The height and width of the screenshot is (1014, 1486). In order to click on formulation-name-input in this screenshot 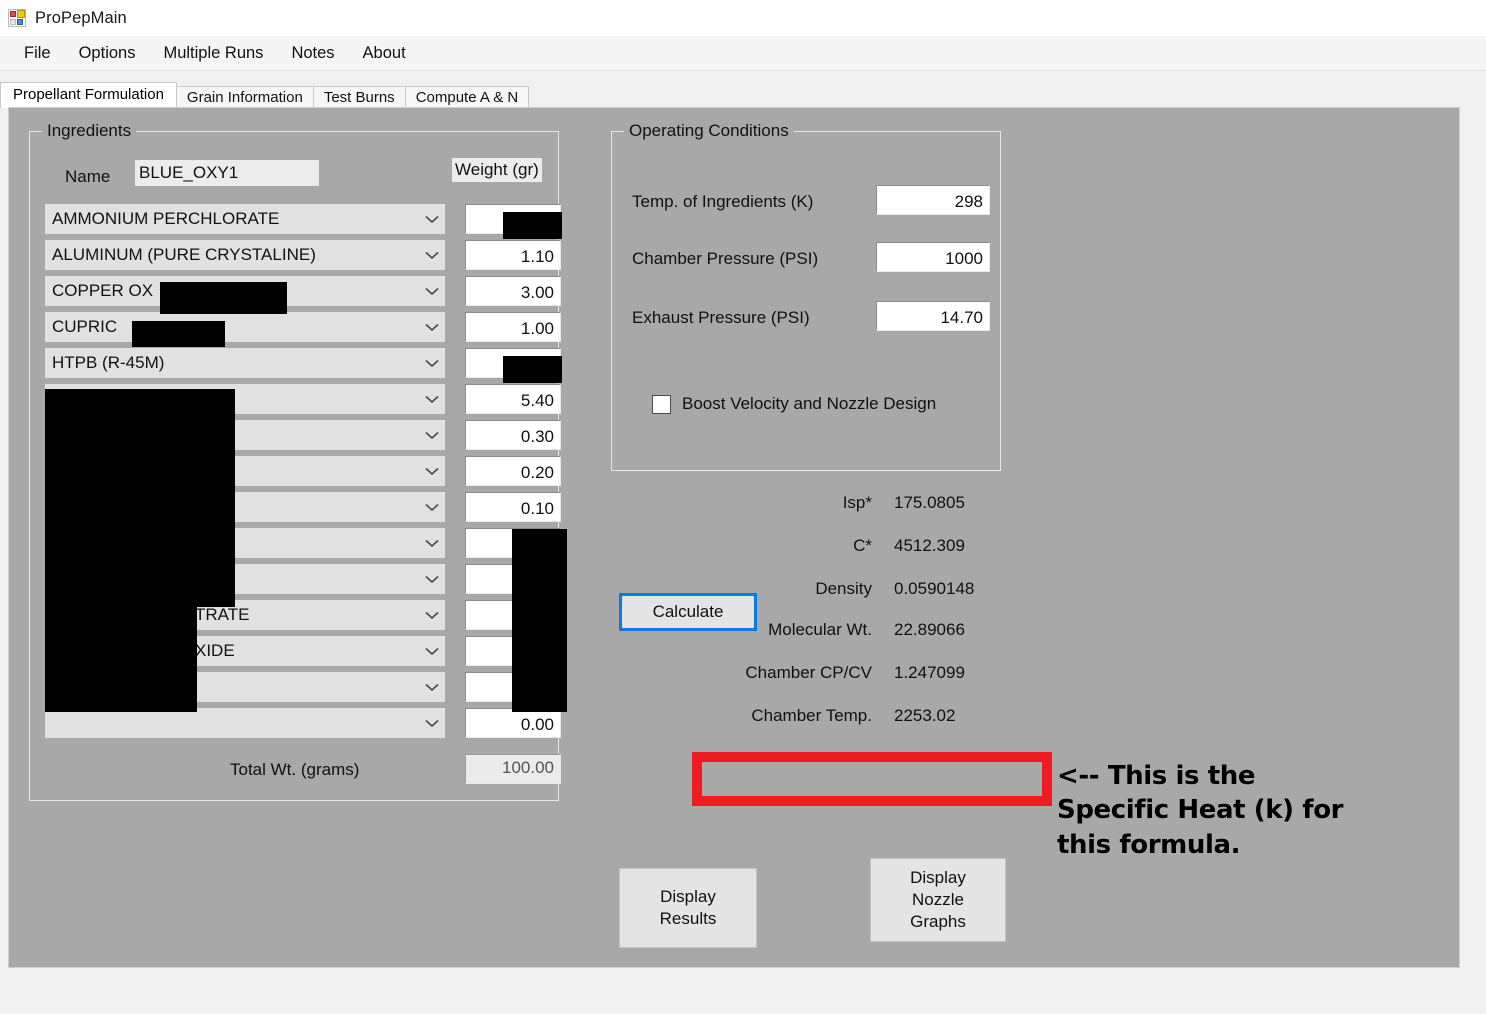, I will do `click(227, 173)`.